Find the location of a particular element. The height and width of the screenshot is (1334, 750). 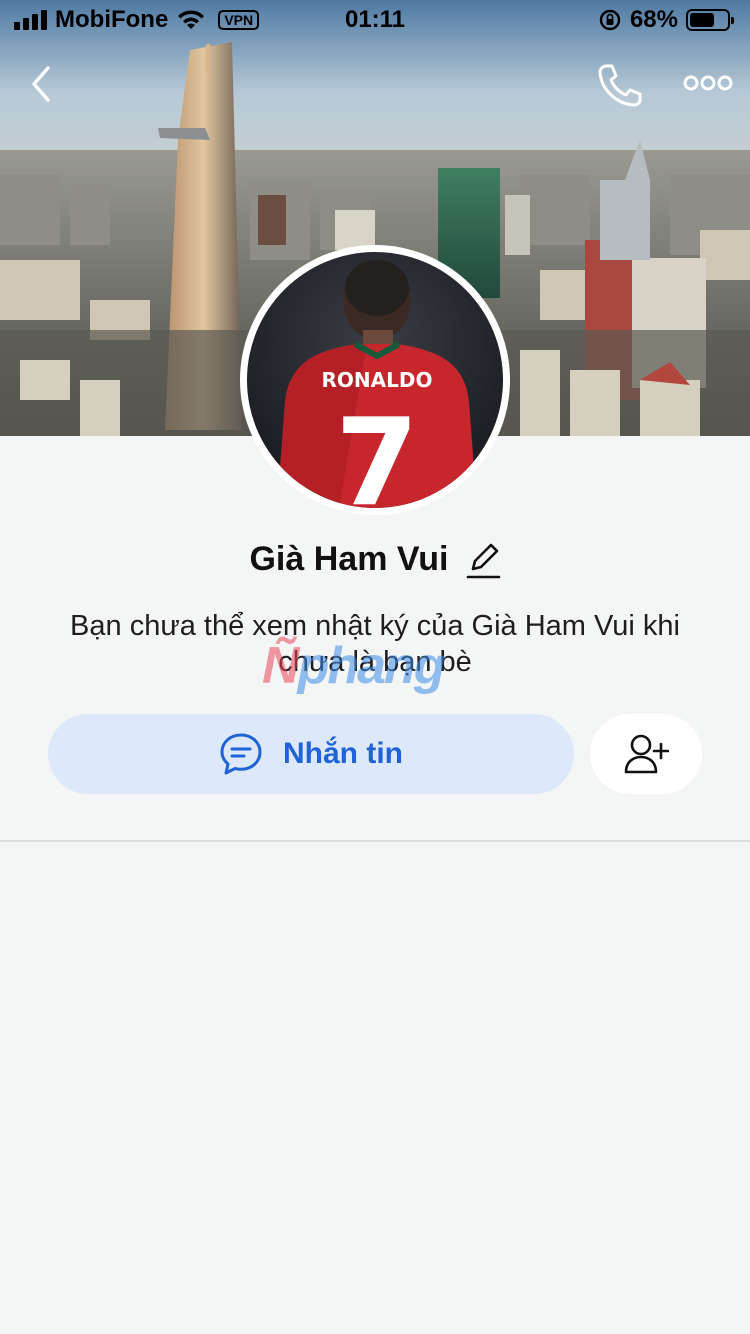

status-bar: MobiFone VPN 01:11 68% is located at coordinates (375, 20).